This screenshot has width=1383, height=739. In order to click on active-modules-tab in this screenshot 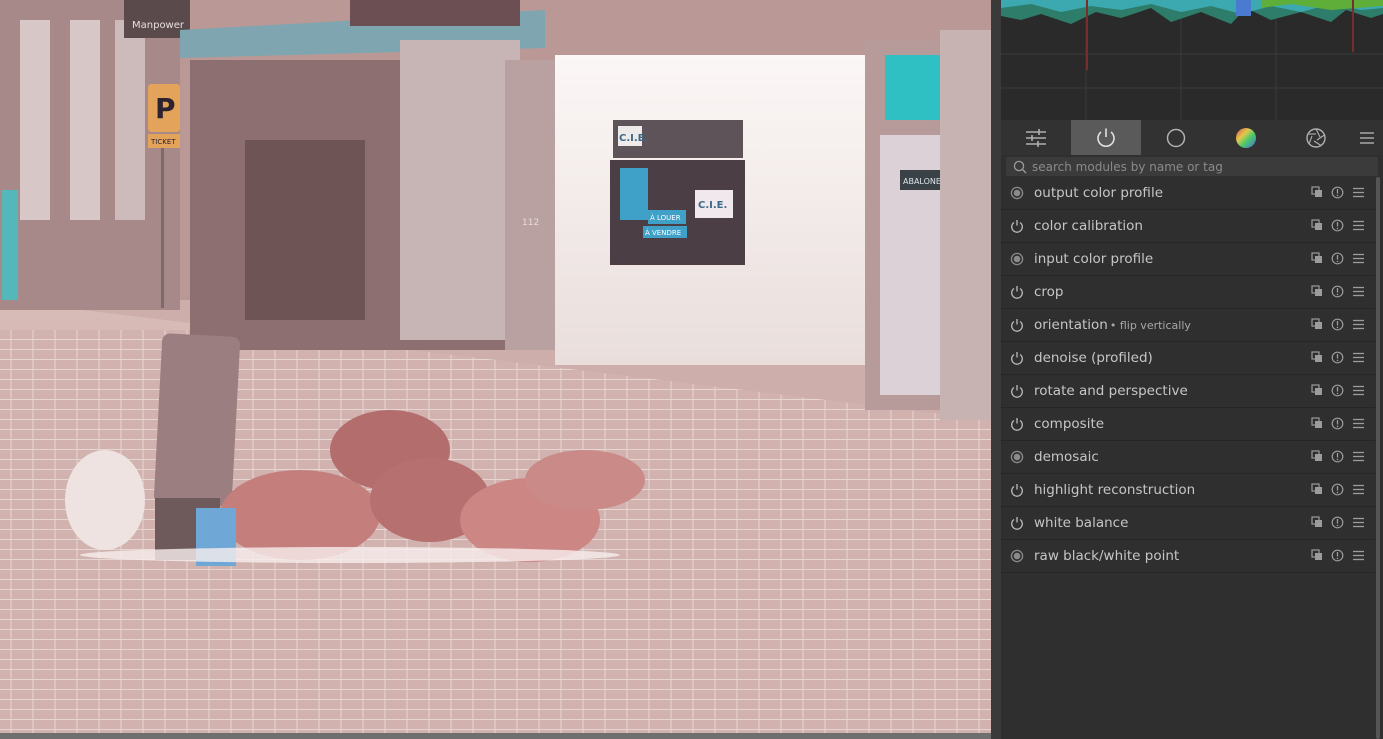, I will do `click(1106, 137)`.